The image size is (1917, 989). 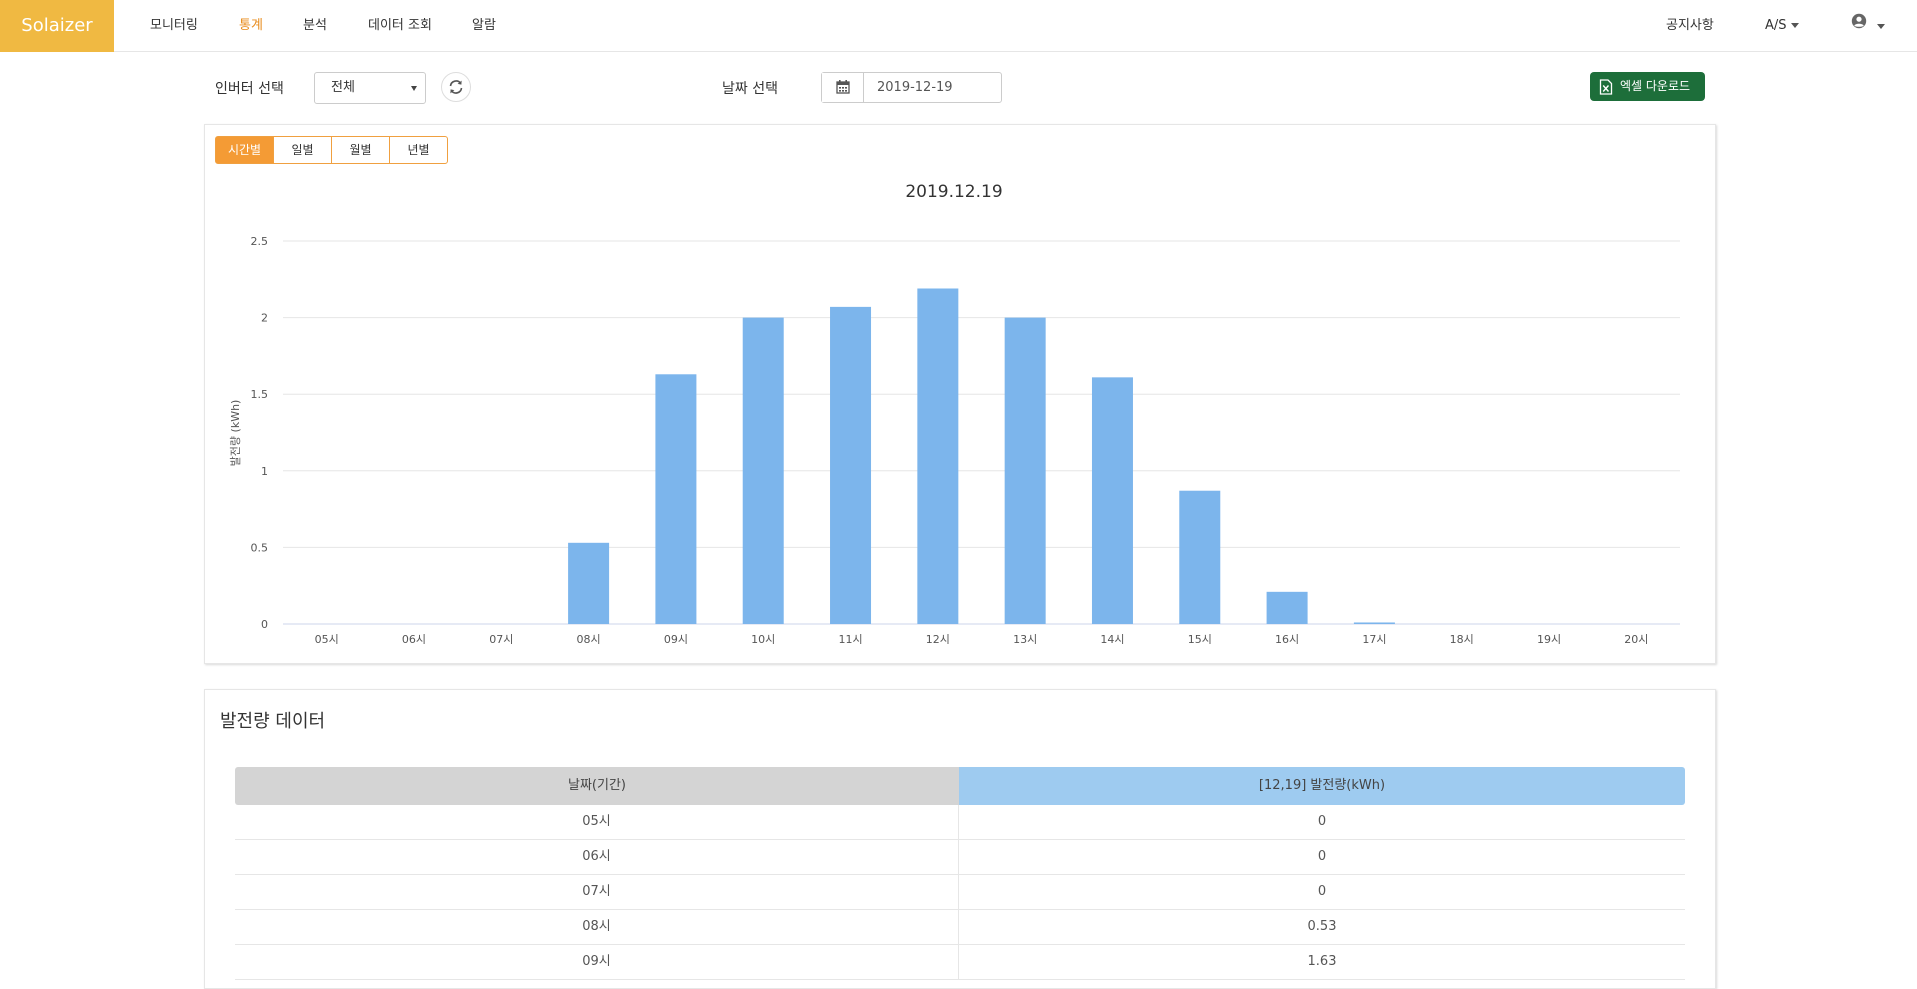 What do you see at coordinates (370, 88) in the screenshot?
I see `inverter-select: 전체` at bounding box center [370, 88].